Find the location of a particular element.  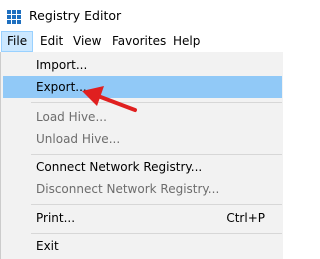

menu-view: View is located at coordinates (87, 41).